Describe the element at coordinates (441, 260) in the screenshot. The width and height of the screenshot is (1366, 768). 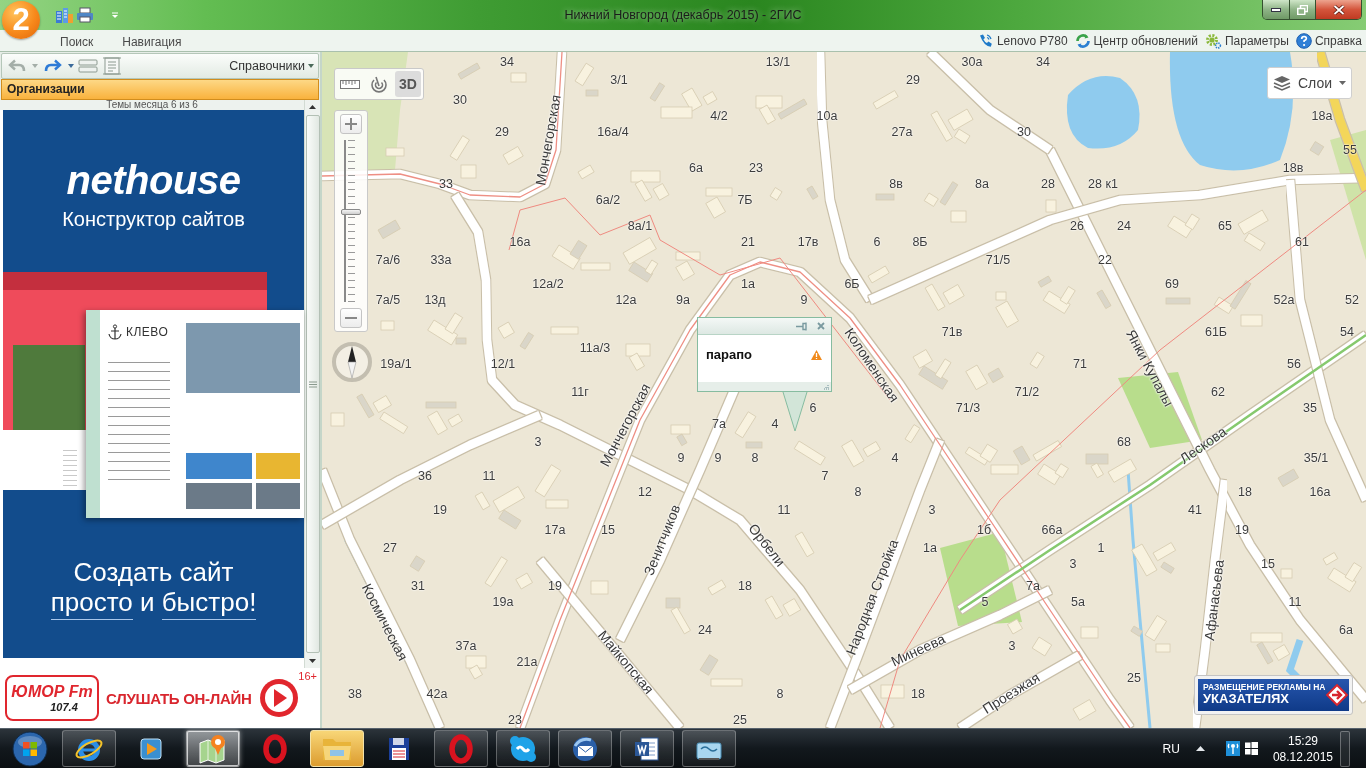
I see `house-number: 33а` at that location.